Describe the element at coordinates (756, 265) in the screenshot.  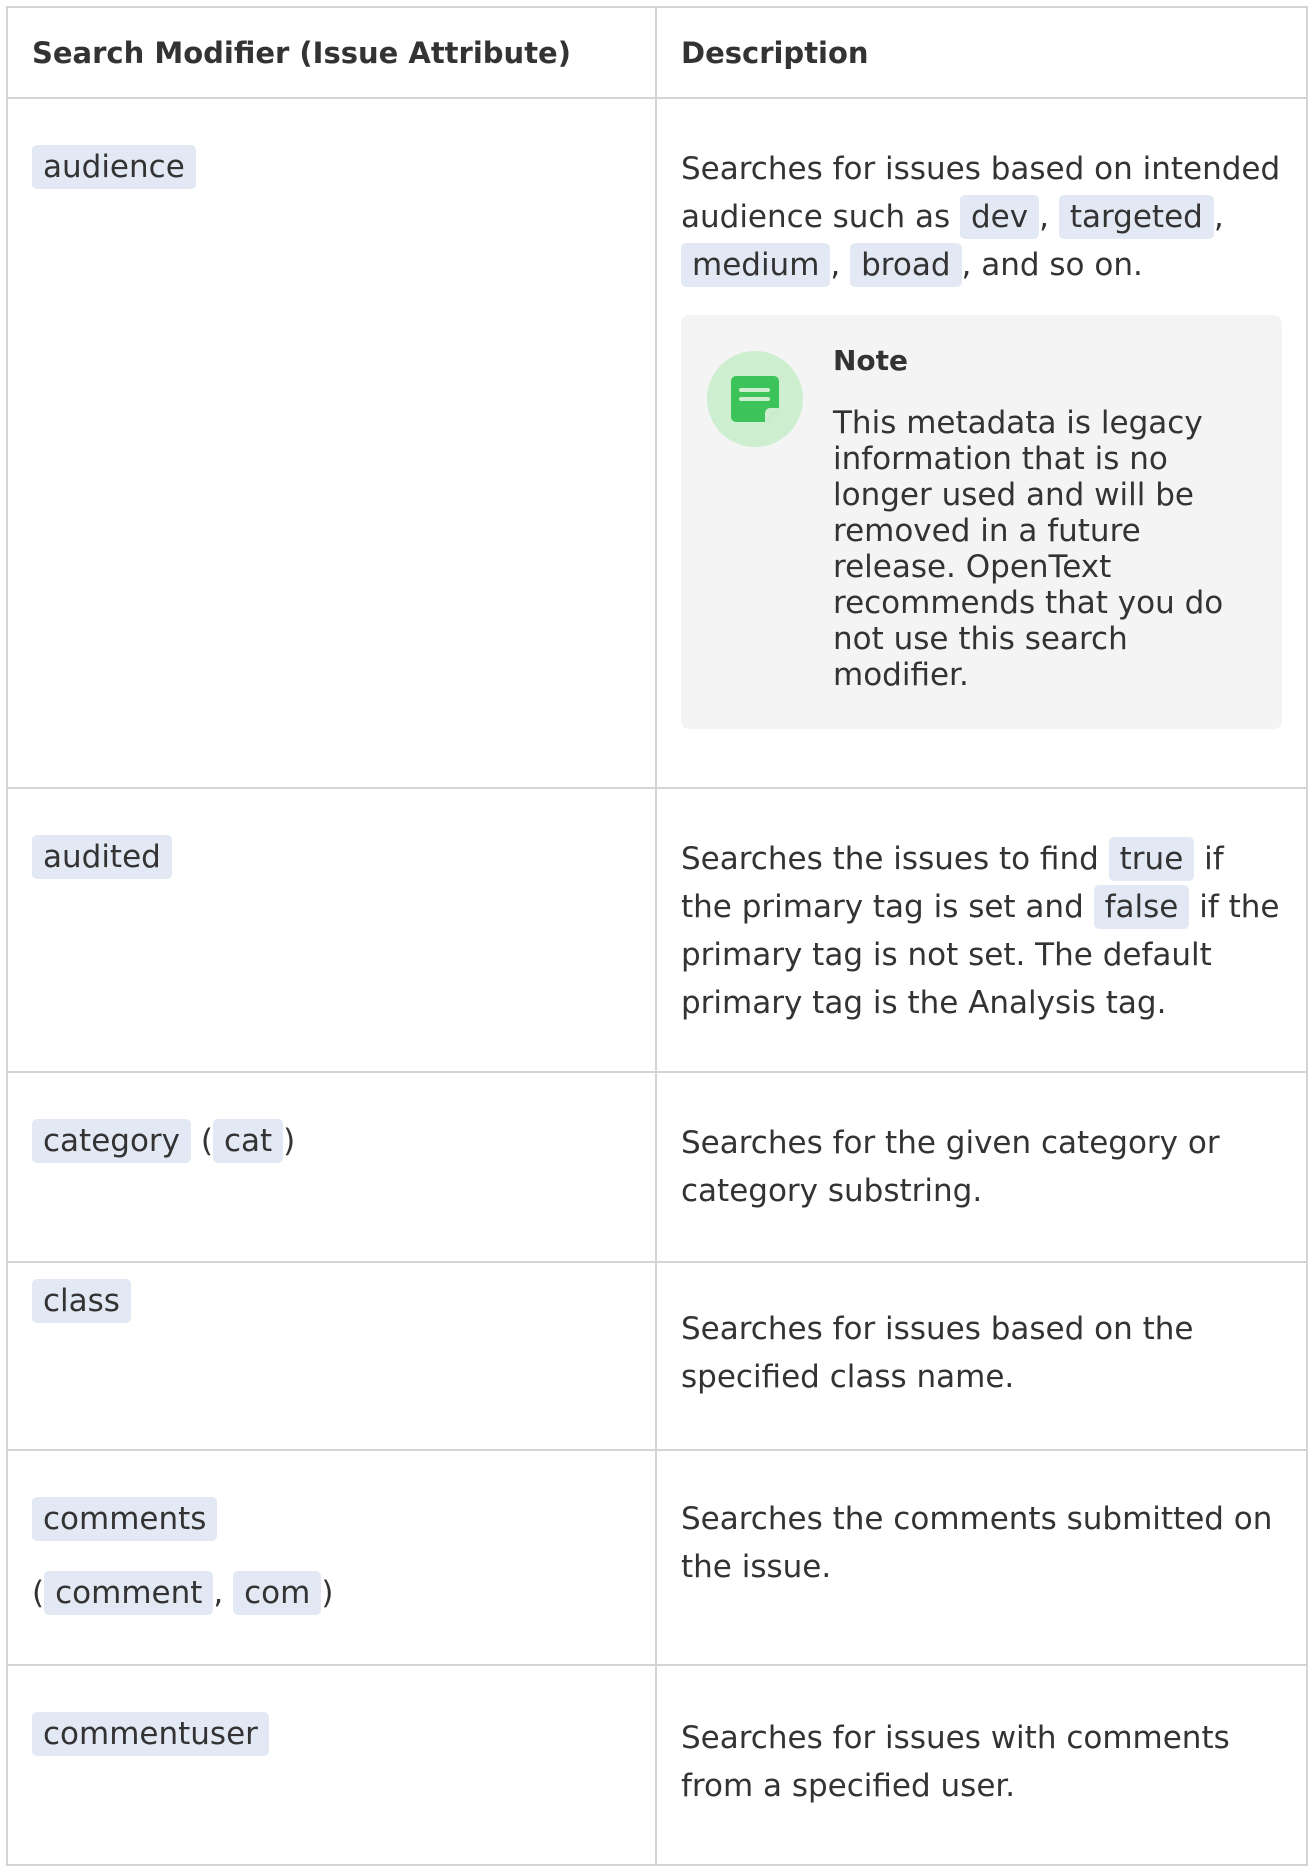
I see `code-medium: medium` at that location.